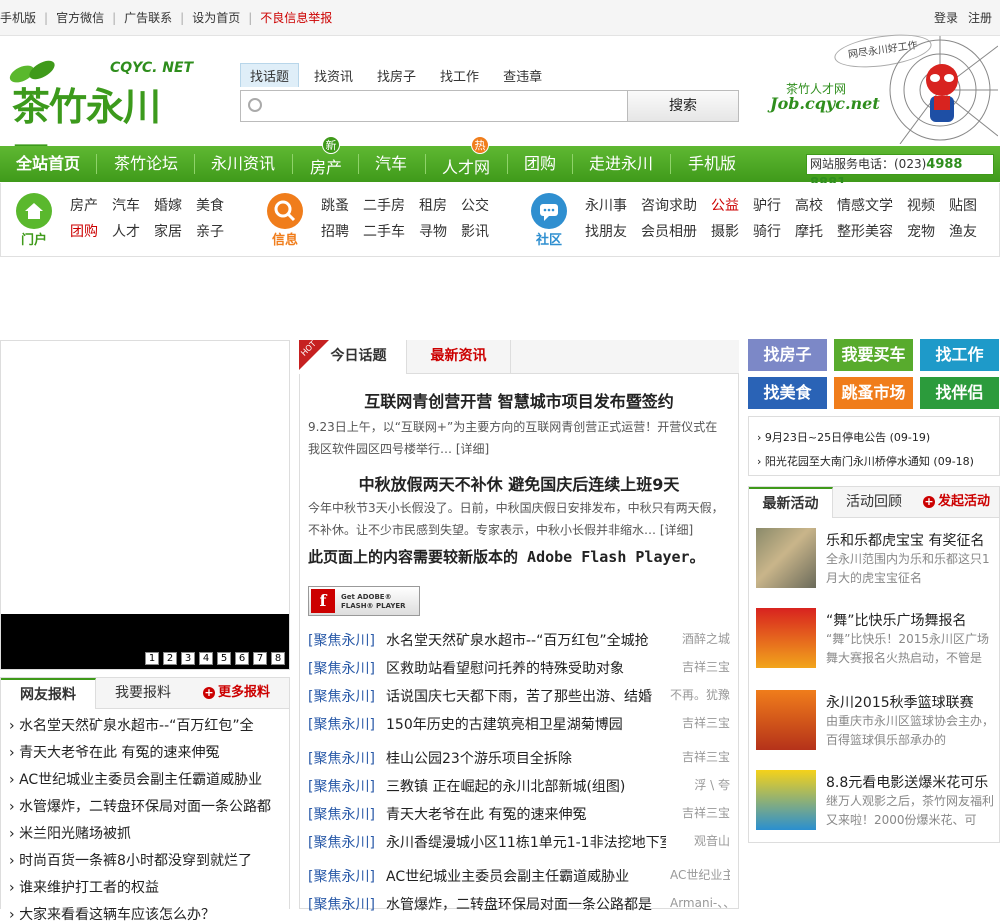 The width and height of the screenshot is (1000, 924). Describe the element at coordinates (519, 844) in the screenshot. I see `news-row: [聚焦永川] 永川香缇漫城小区11栋1单元1-1非法挖地下室 观音山` at that location.